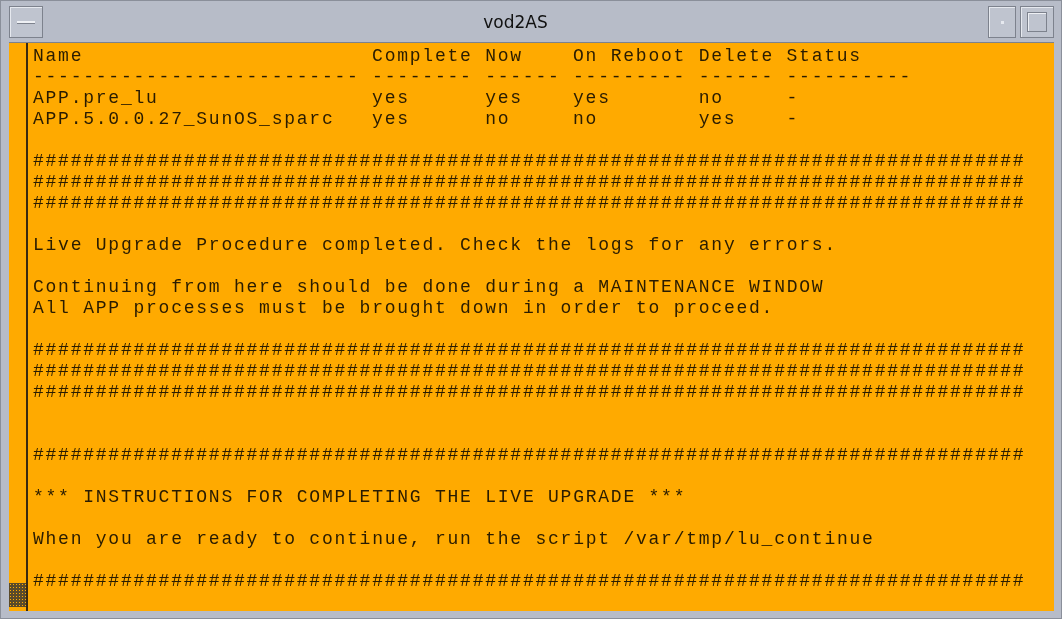  I want to click on terminal-line: *** INSTRUCTIONS FOR COMPLETING THE LIVE UPGRADE ***, so click(360, 497).